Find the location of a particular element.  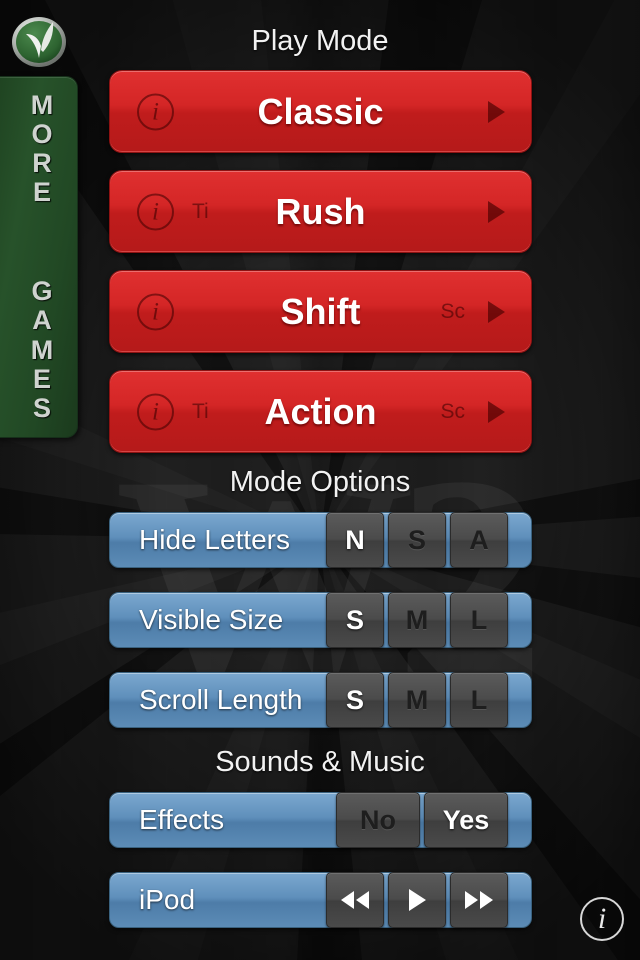

play-icon is located at coordinates (417, 900).